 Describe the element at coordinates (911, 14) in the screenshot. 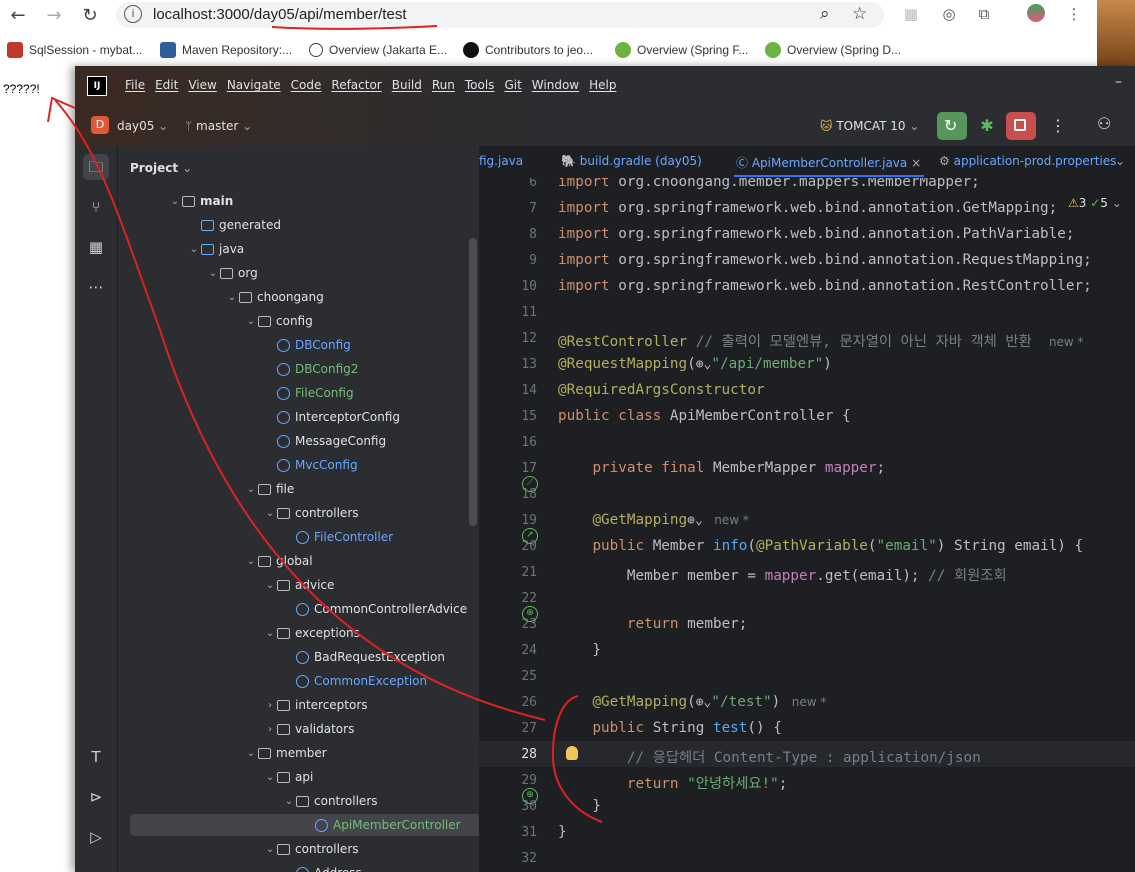

I see `extension-icon: ▦` at that location.